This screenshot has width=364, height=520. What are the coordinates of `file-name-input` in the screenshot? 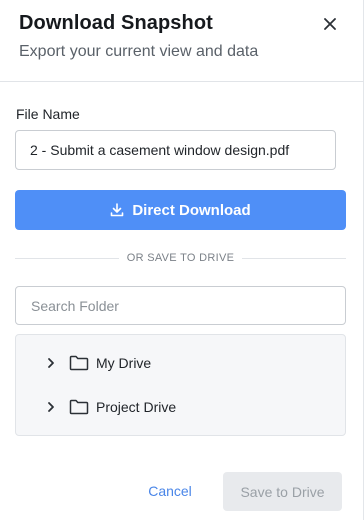 It's located at (175, 150).